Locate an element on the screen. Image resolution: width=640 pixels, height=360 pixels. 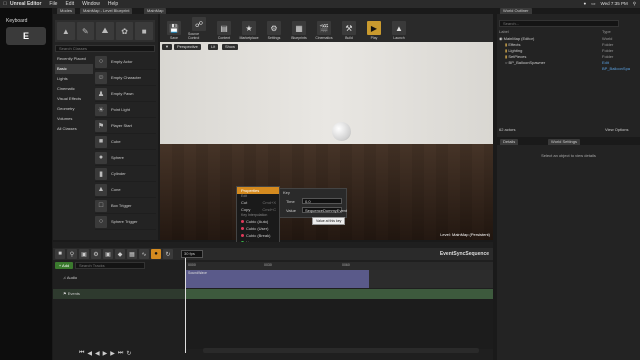
audio-lane: SoundWave is located at coordinates (339, 279).